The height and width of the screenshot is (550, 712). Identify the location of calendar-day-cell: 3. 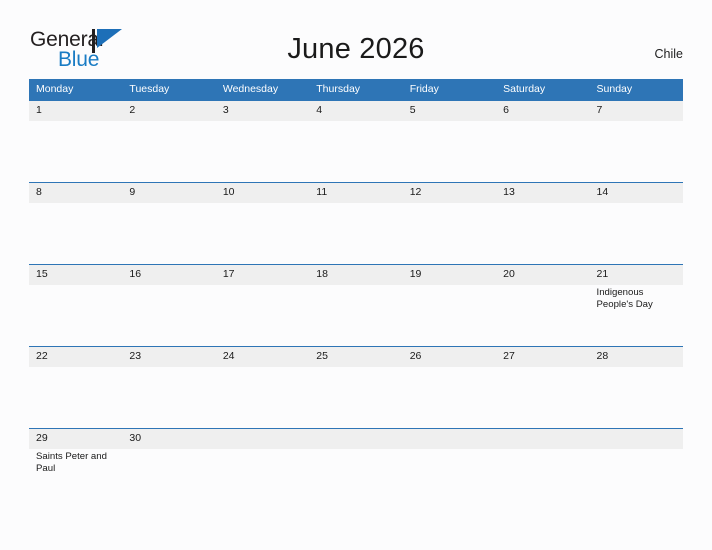
(262, 141).